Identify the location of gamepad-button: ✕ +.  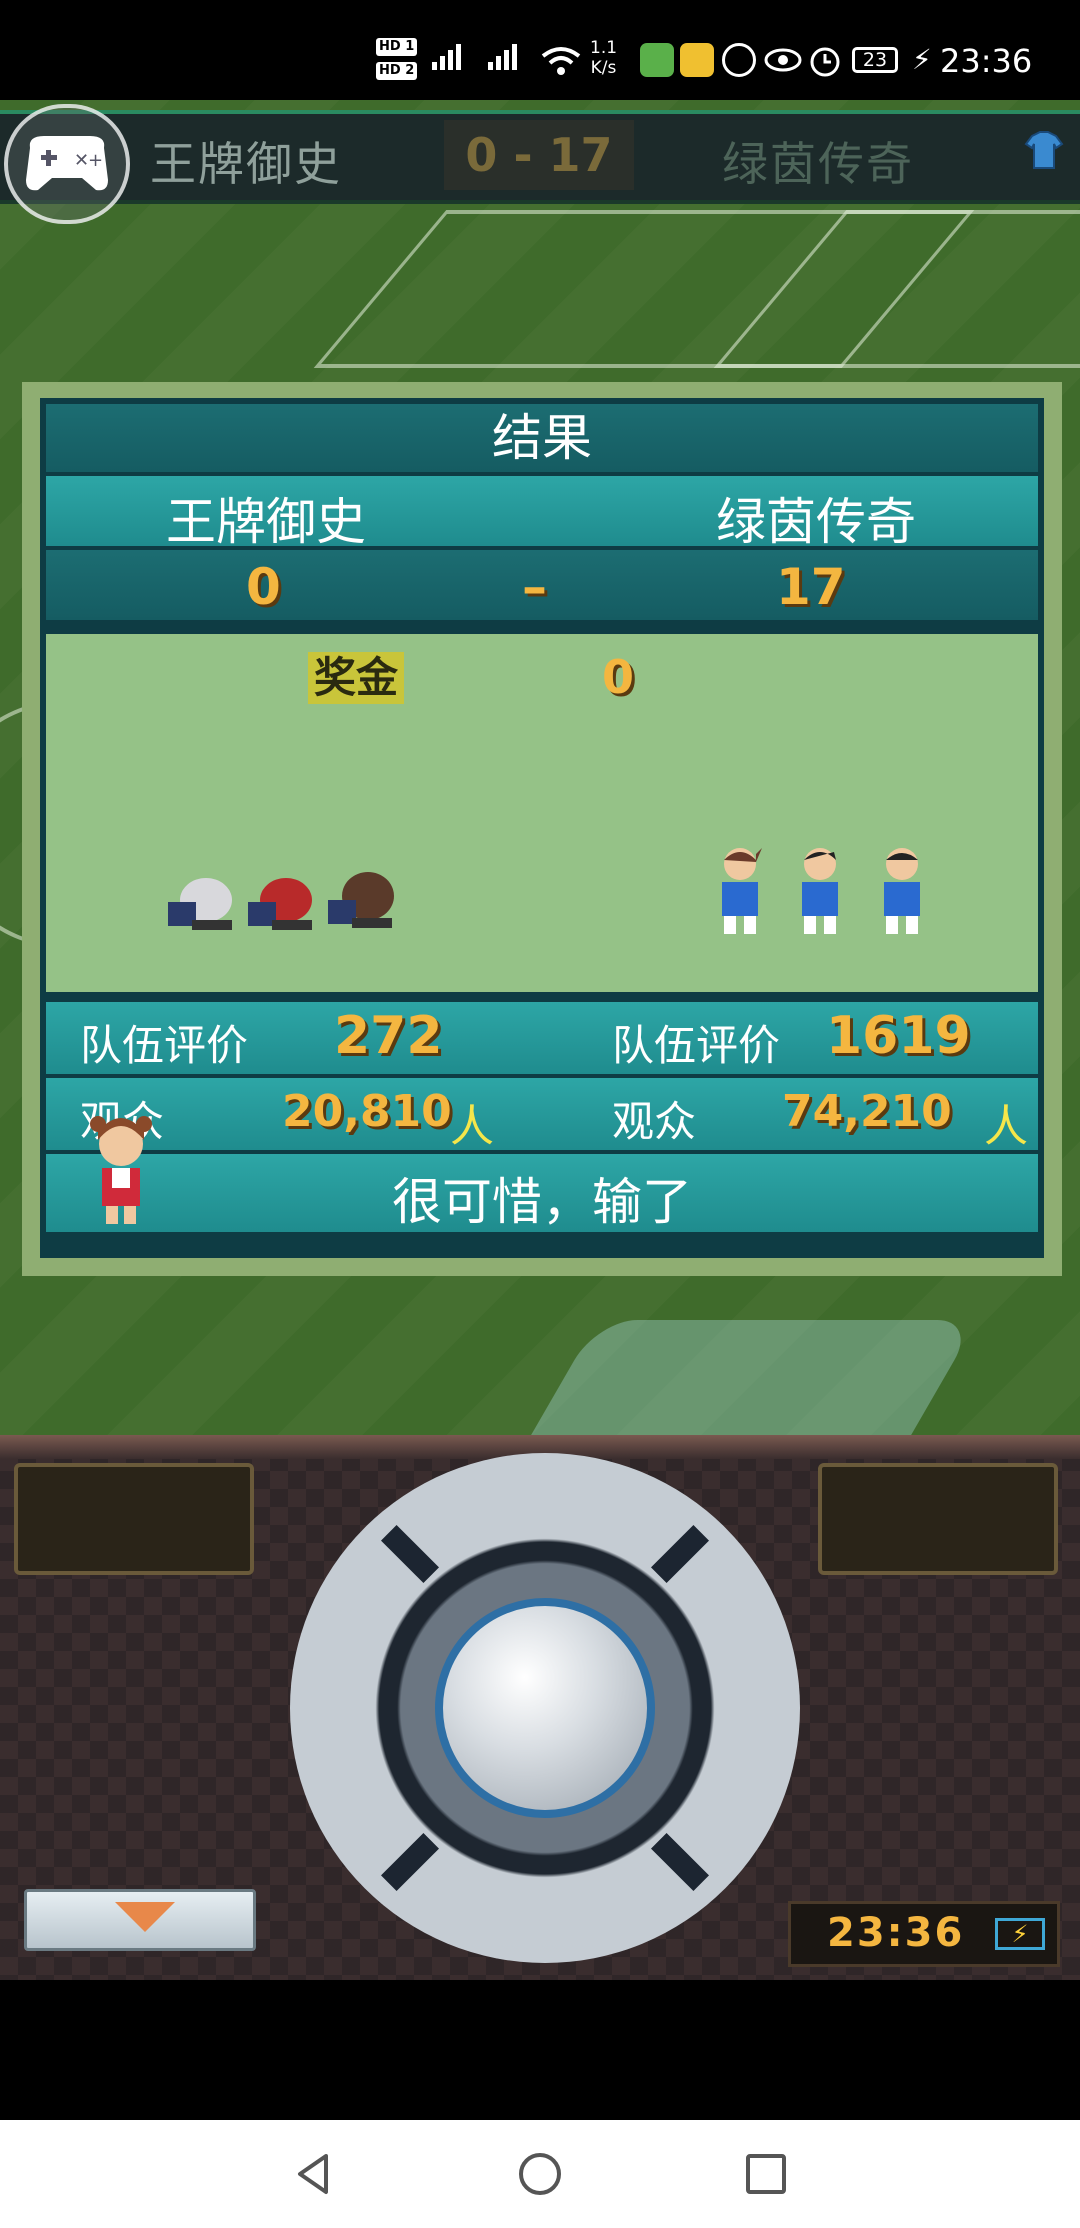
(67, 164).